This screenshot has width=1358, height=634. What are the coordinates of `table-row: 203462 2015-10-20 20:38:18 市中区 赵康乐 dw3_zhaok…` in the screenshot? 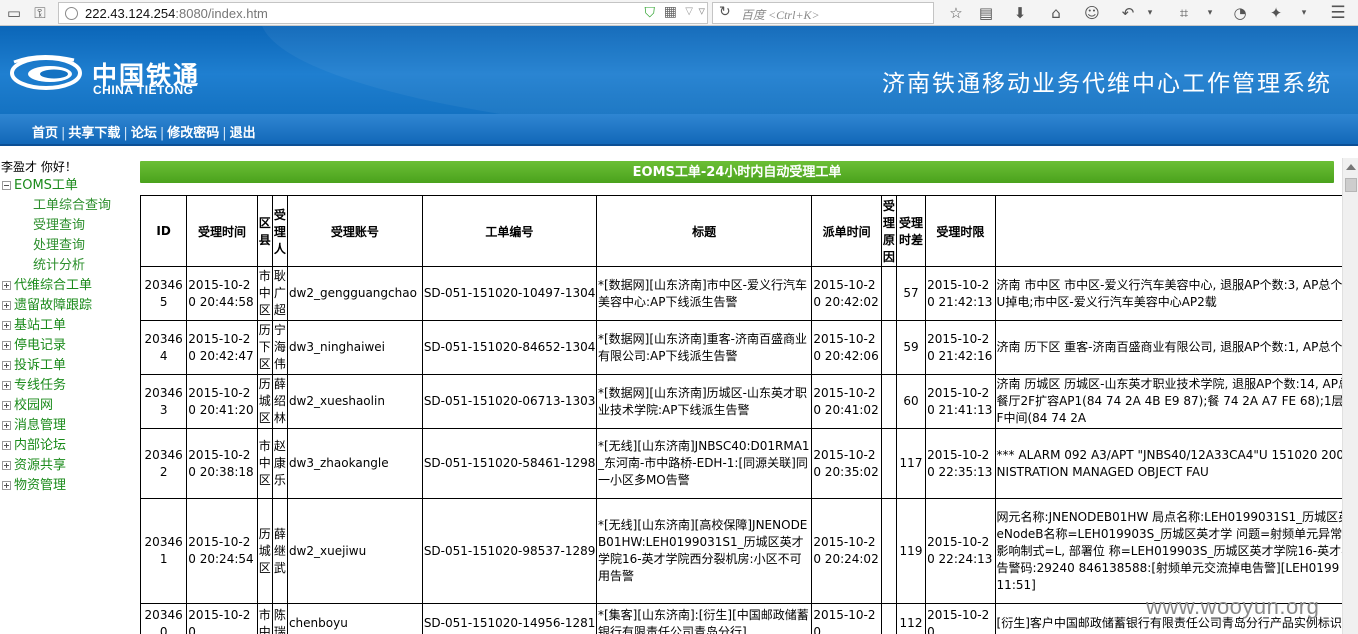 It's located at (741, 463).